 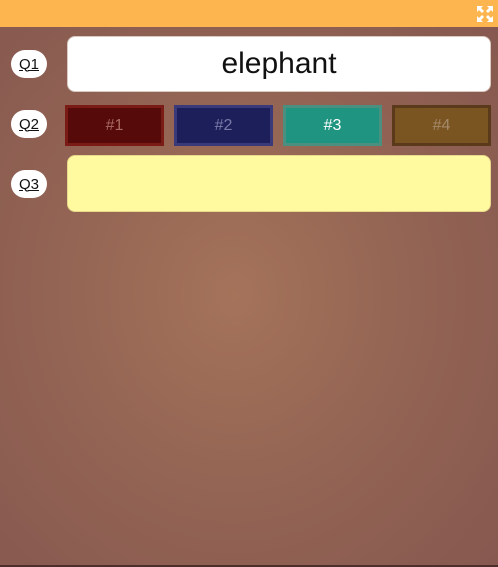 What do you see at coordinates (485, 14) in the screenshot?
I see `expand-arrows-icon` at bounding box center [485, 14].